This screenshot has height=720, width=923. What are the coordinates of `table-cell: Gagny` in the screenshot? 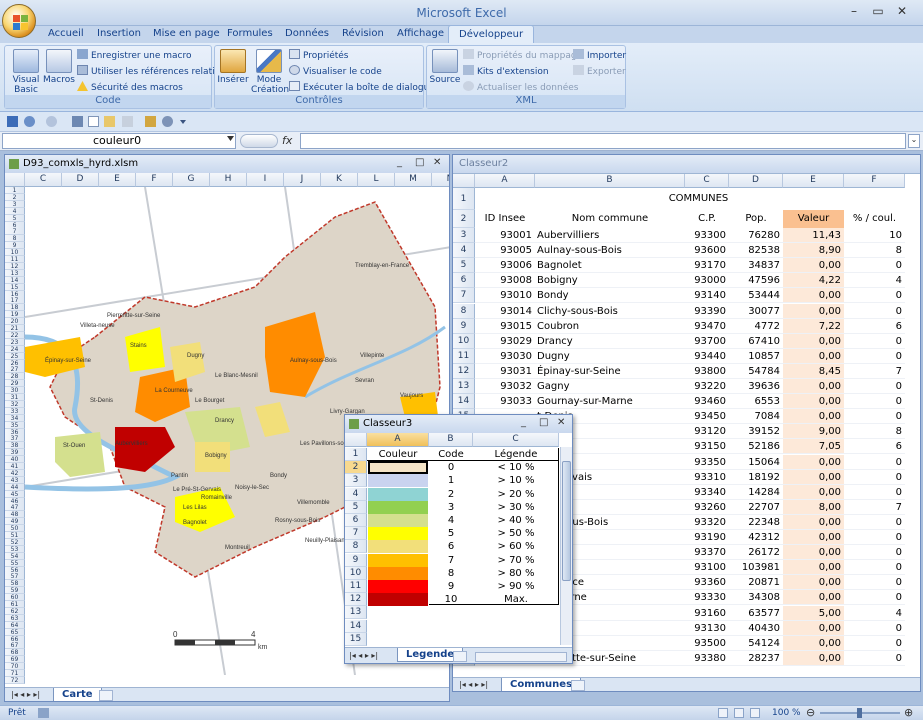 It's located at (610, 387).